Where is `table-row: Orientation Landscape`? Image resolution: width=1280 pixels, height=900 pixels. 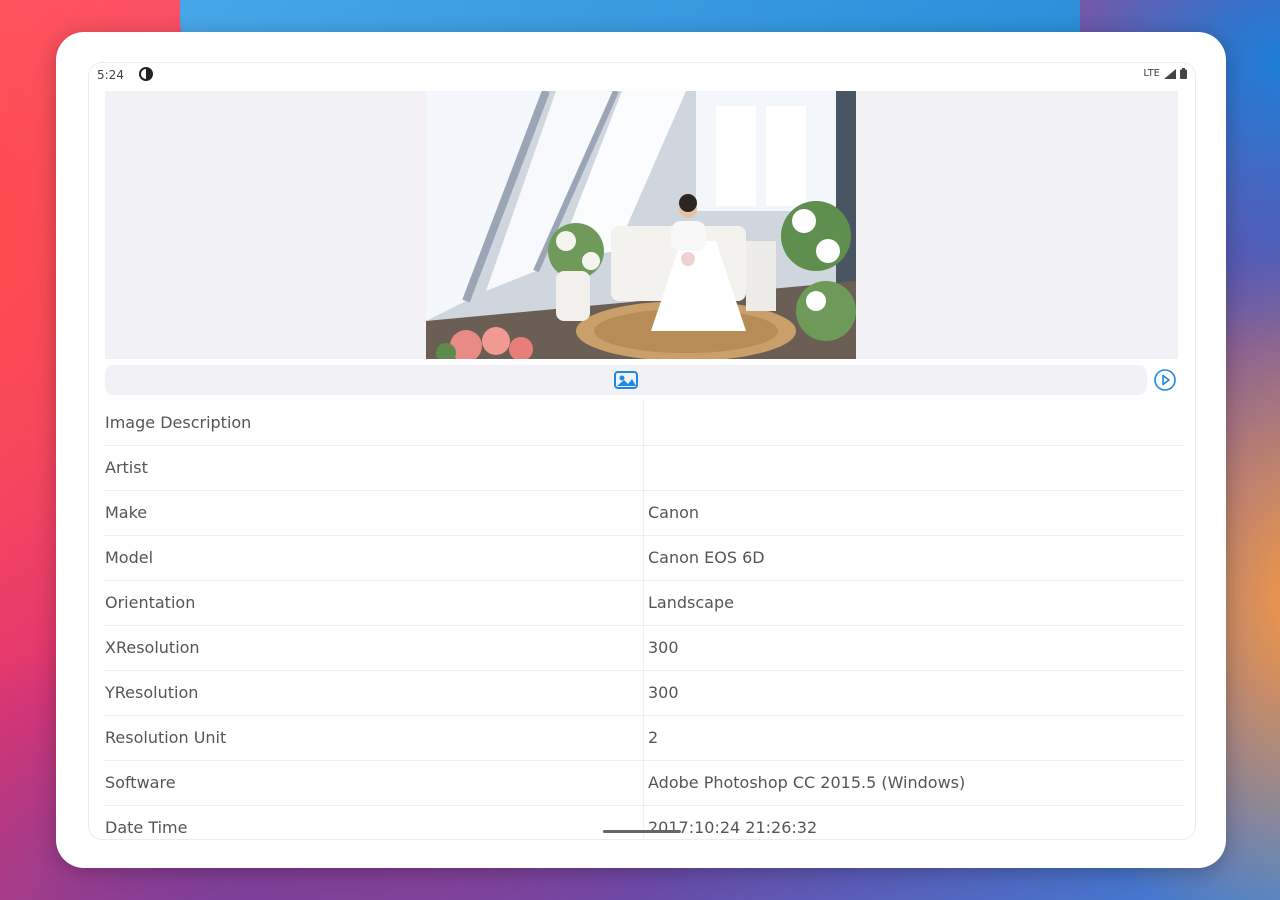
table-row: Orientation Landscape is located at coordinates (644, 603).